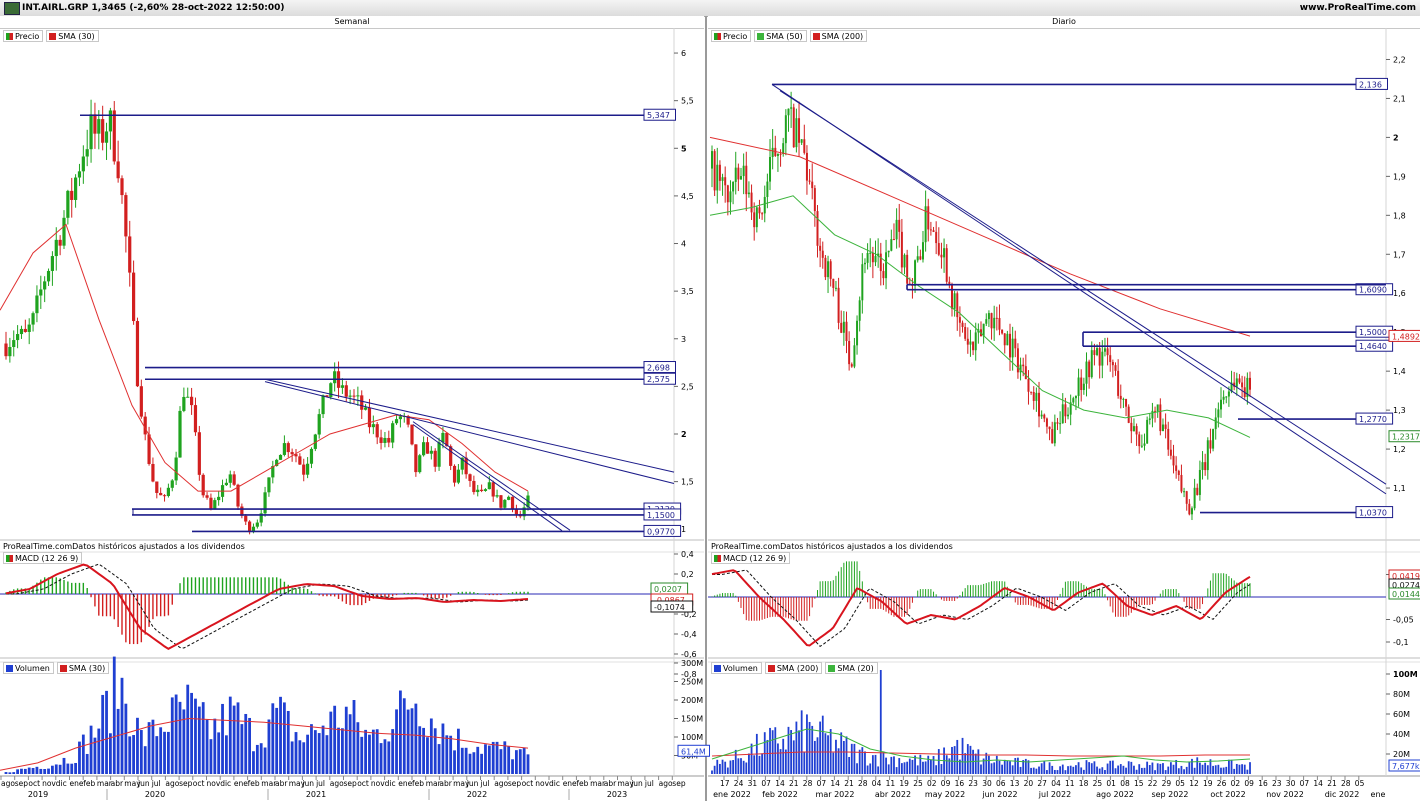 The width and height of the screenshot is (1420, 801). Describe the element at coordinates (658, 368) in the screenshot. I see `level-label: 2,698` at that location.